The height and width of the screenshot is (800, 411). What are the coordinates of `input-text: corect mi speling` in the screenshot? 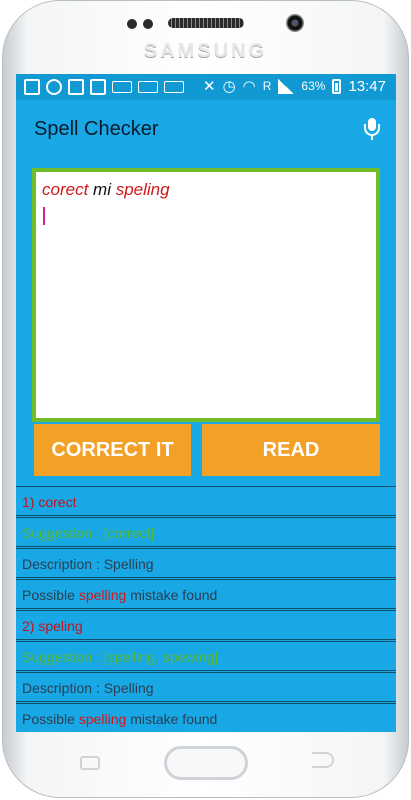 It's located at (106, 190).